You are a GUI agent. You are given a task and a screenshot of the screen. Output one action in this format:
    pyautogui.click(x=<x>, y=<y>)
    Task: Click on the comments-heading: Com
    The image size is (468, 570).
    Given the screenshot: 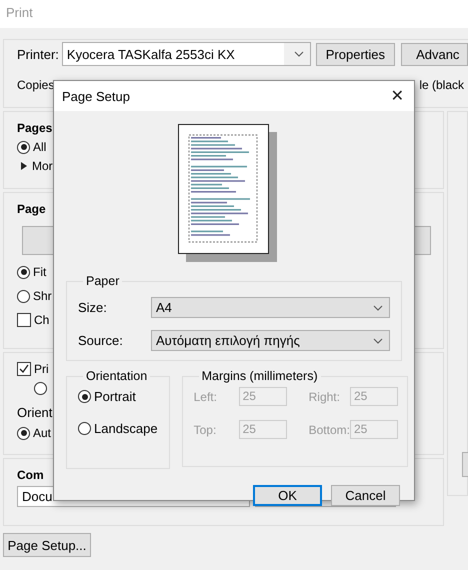 What is the action you would take?
    pyautogui.click(x=30, y=475)
    